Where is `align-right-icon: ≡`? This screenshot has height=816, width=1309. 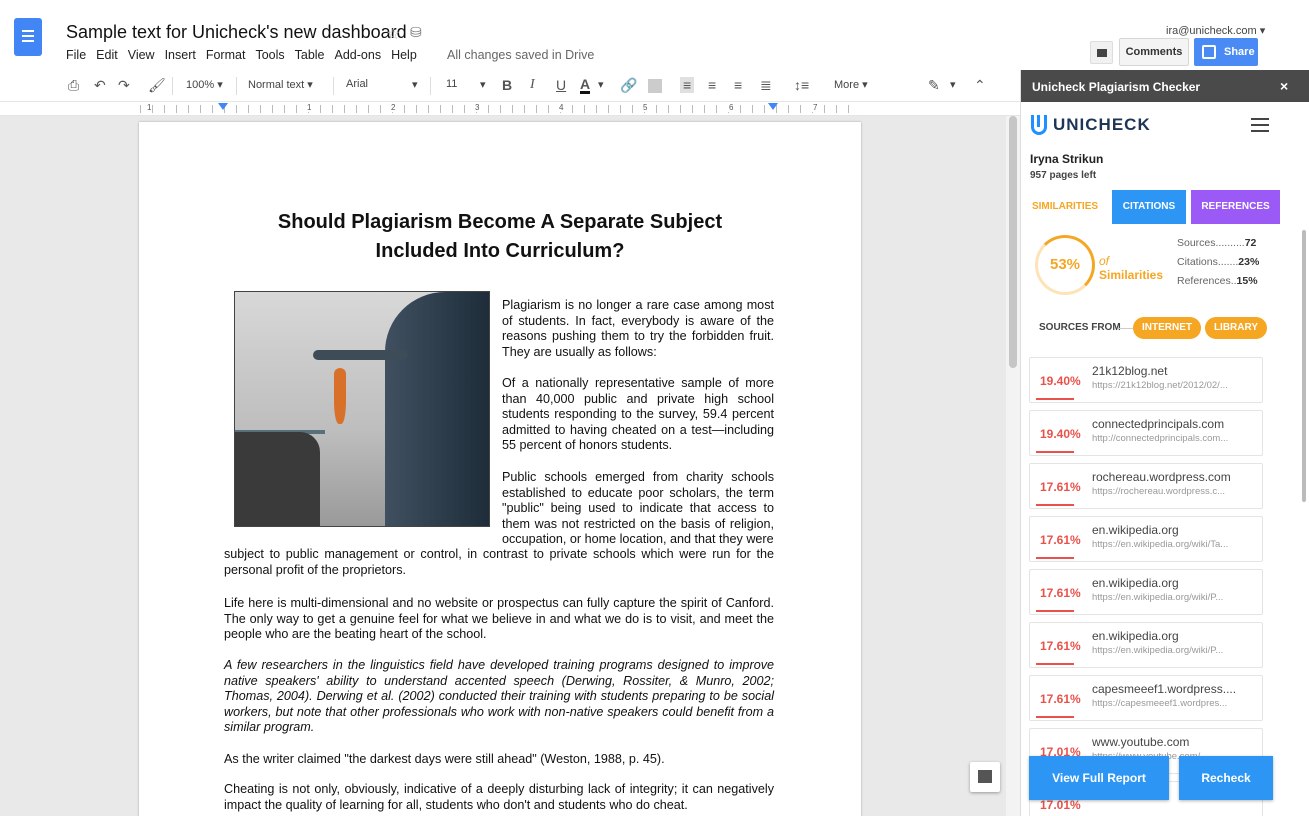 align-right-icon: ≡ is located at coordinates (738, 85).